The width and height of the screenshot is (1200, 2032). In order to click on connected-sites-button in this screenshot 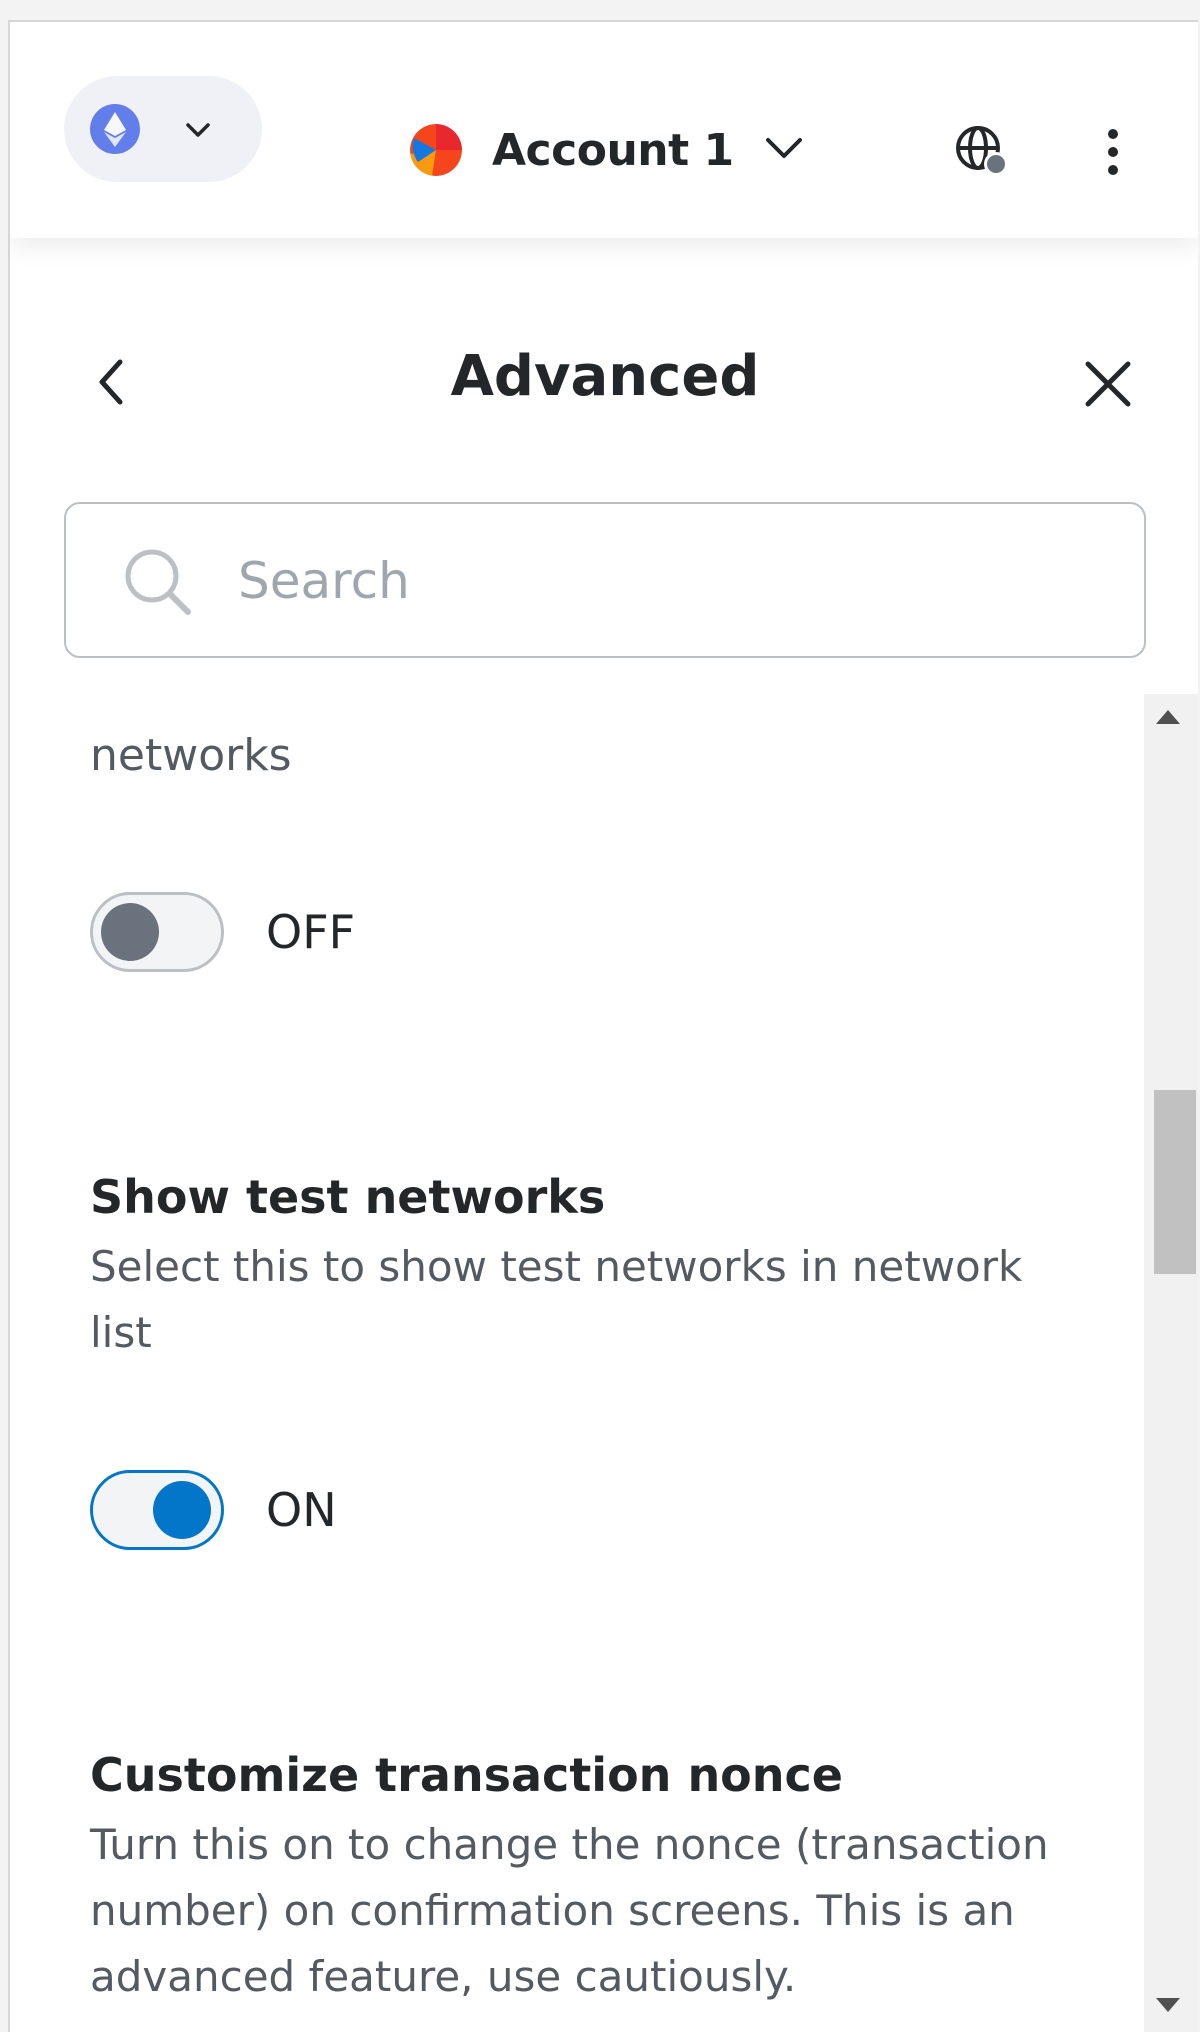, I will do `click(982, 152)`.